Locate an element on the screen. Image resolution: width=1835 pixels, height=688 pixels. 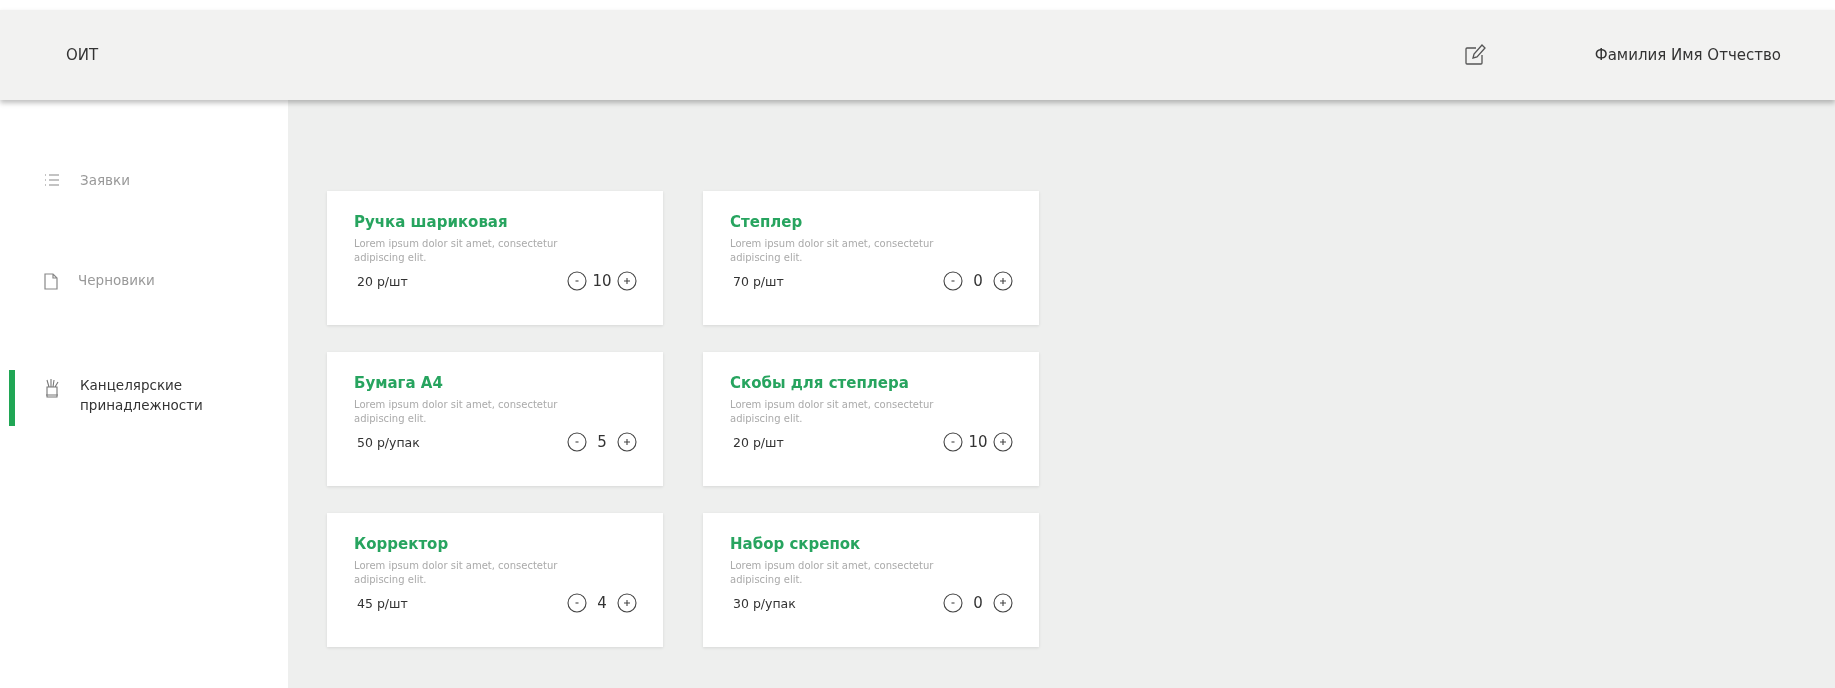
product-name: Скобы для степлера is located at coordinates (820, 383).